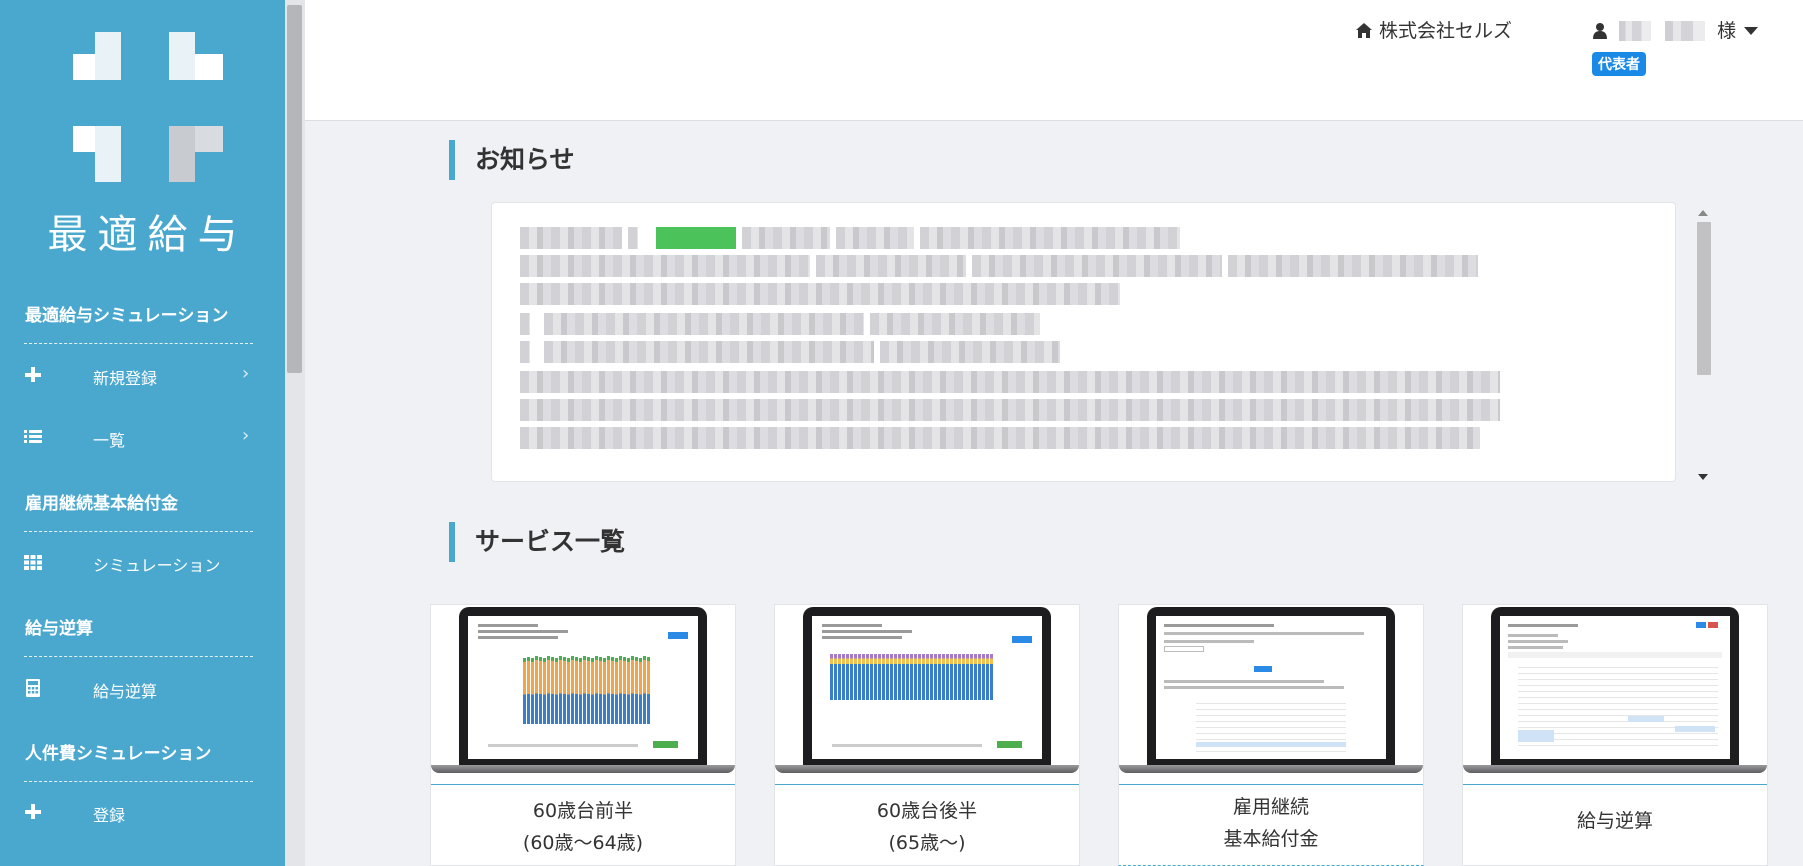 This screenshot has height=866, width=1803. What do you see at coordinates (583, 843) in the screenshot?
I see `service-title-line2: (60歳〜64歳)` at bounding box center [583, 843].